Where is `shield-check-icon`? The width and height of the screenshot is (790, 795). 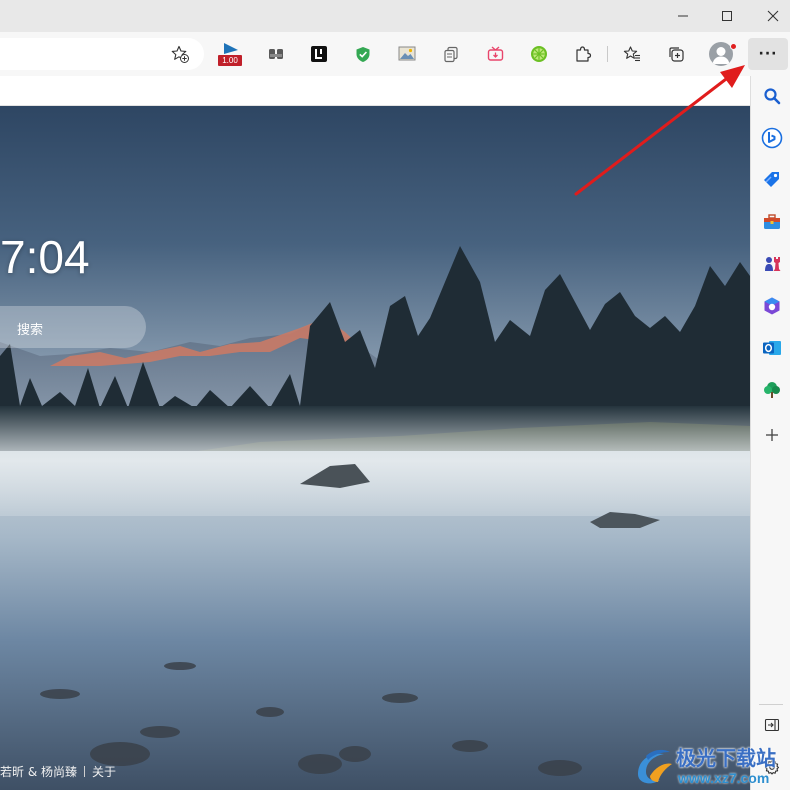
shield-check-icon is located at coordinates (363, 54).